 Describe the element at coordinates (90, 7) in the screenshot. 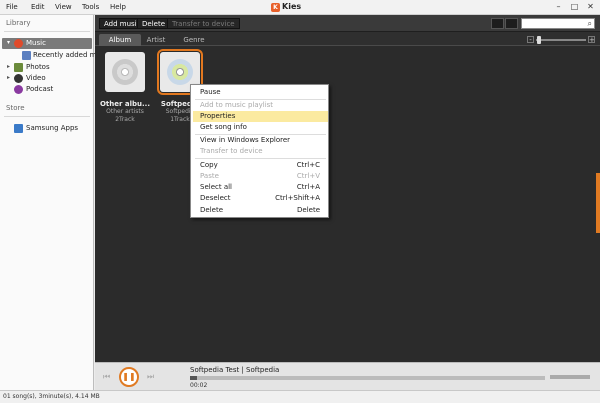

I see `menu-tools: Tools` at that location.